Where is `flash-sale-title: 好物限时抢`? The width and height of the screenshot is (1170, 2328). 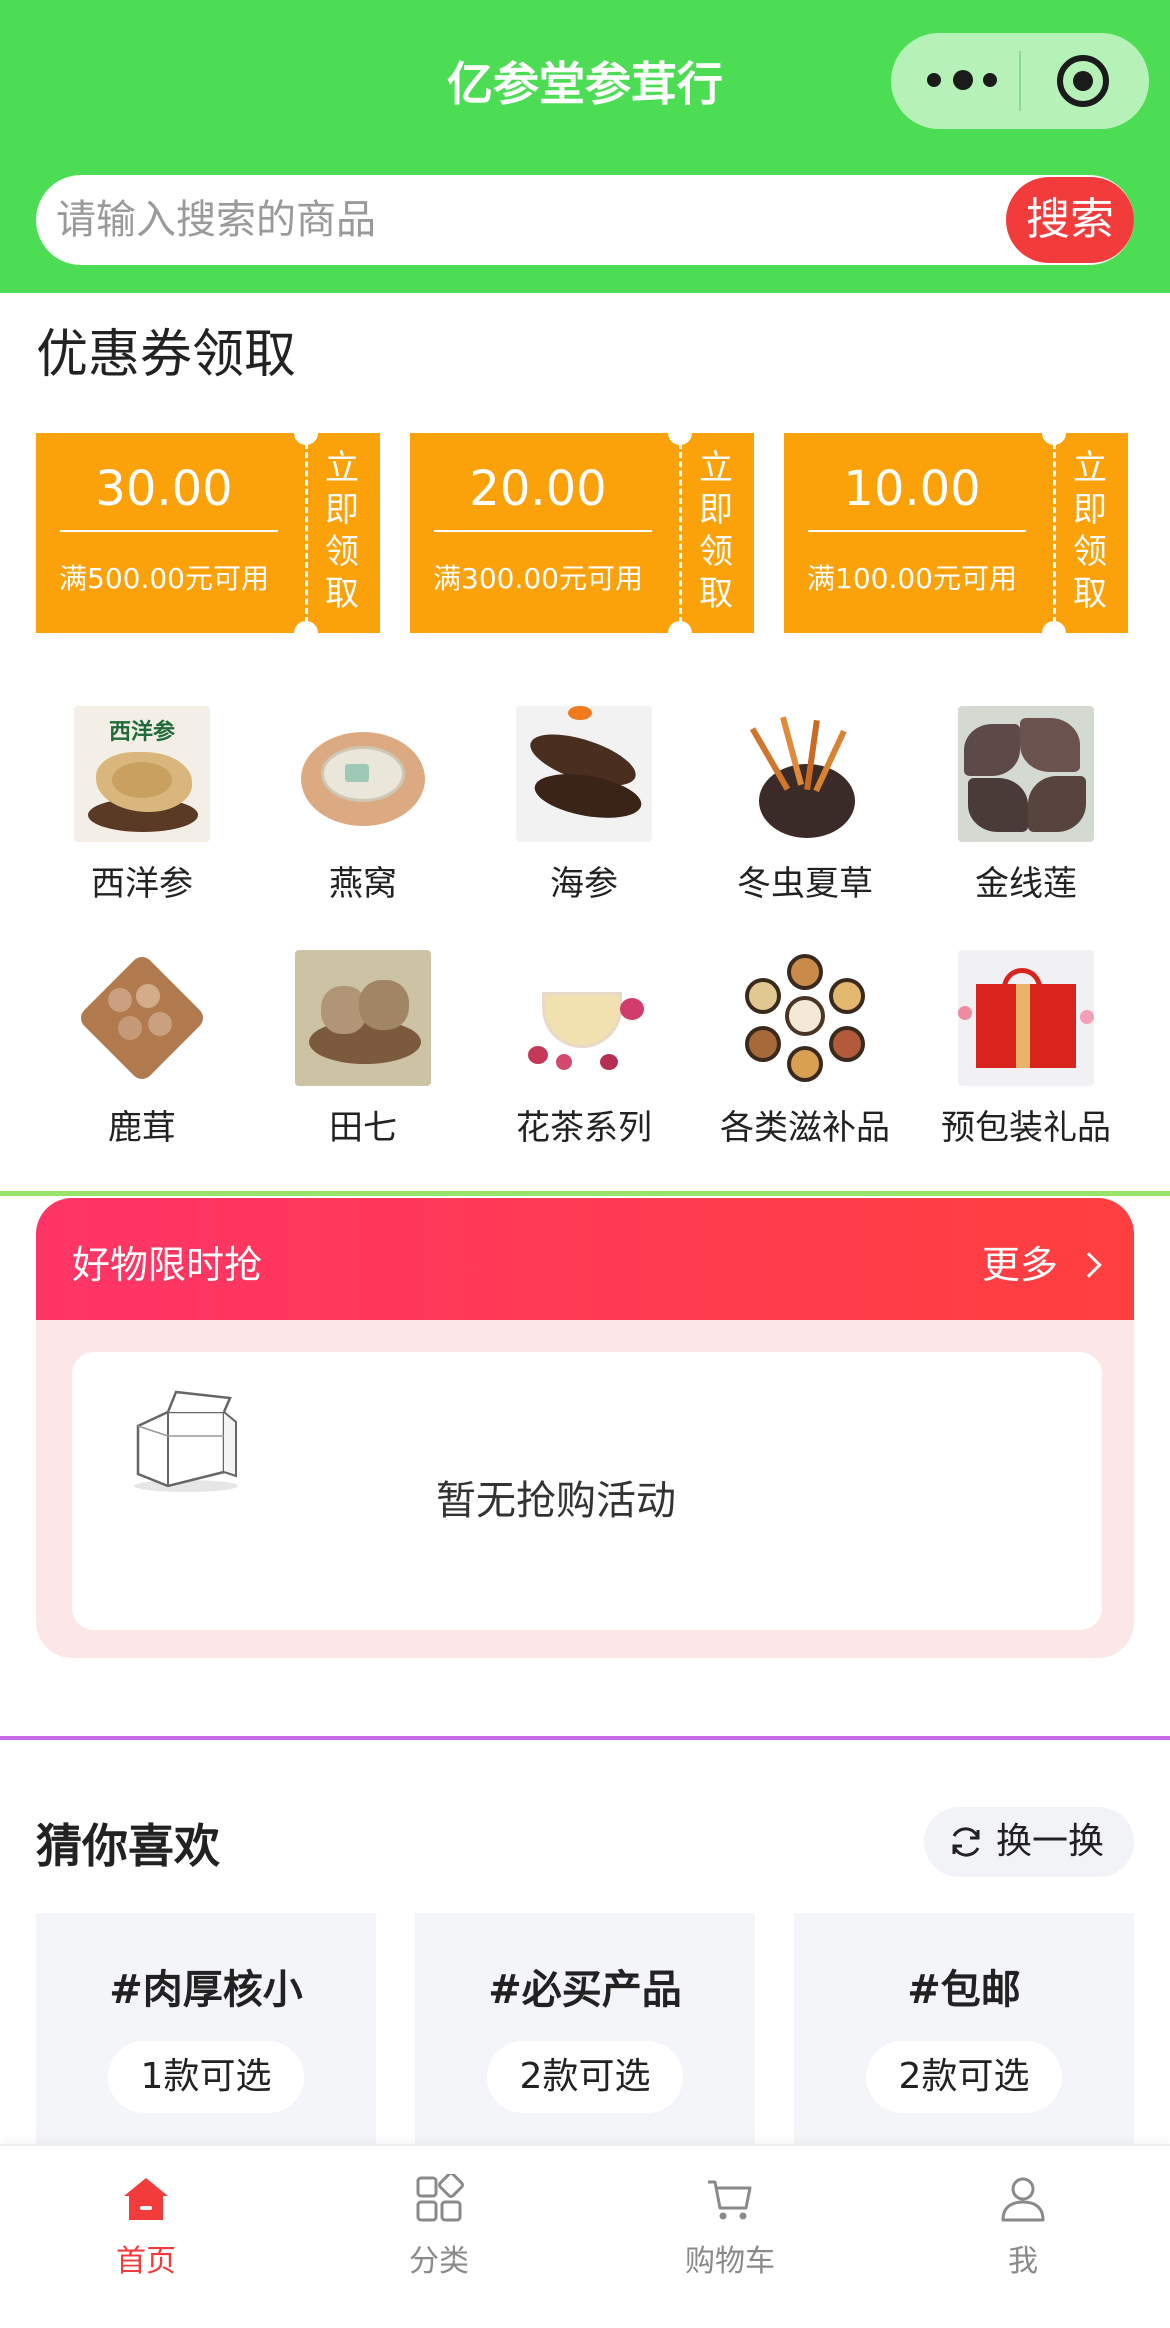 flash-sale-title: 好物限时抢 is located at coordinates (167, 1265).